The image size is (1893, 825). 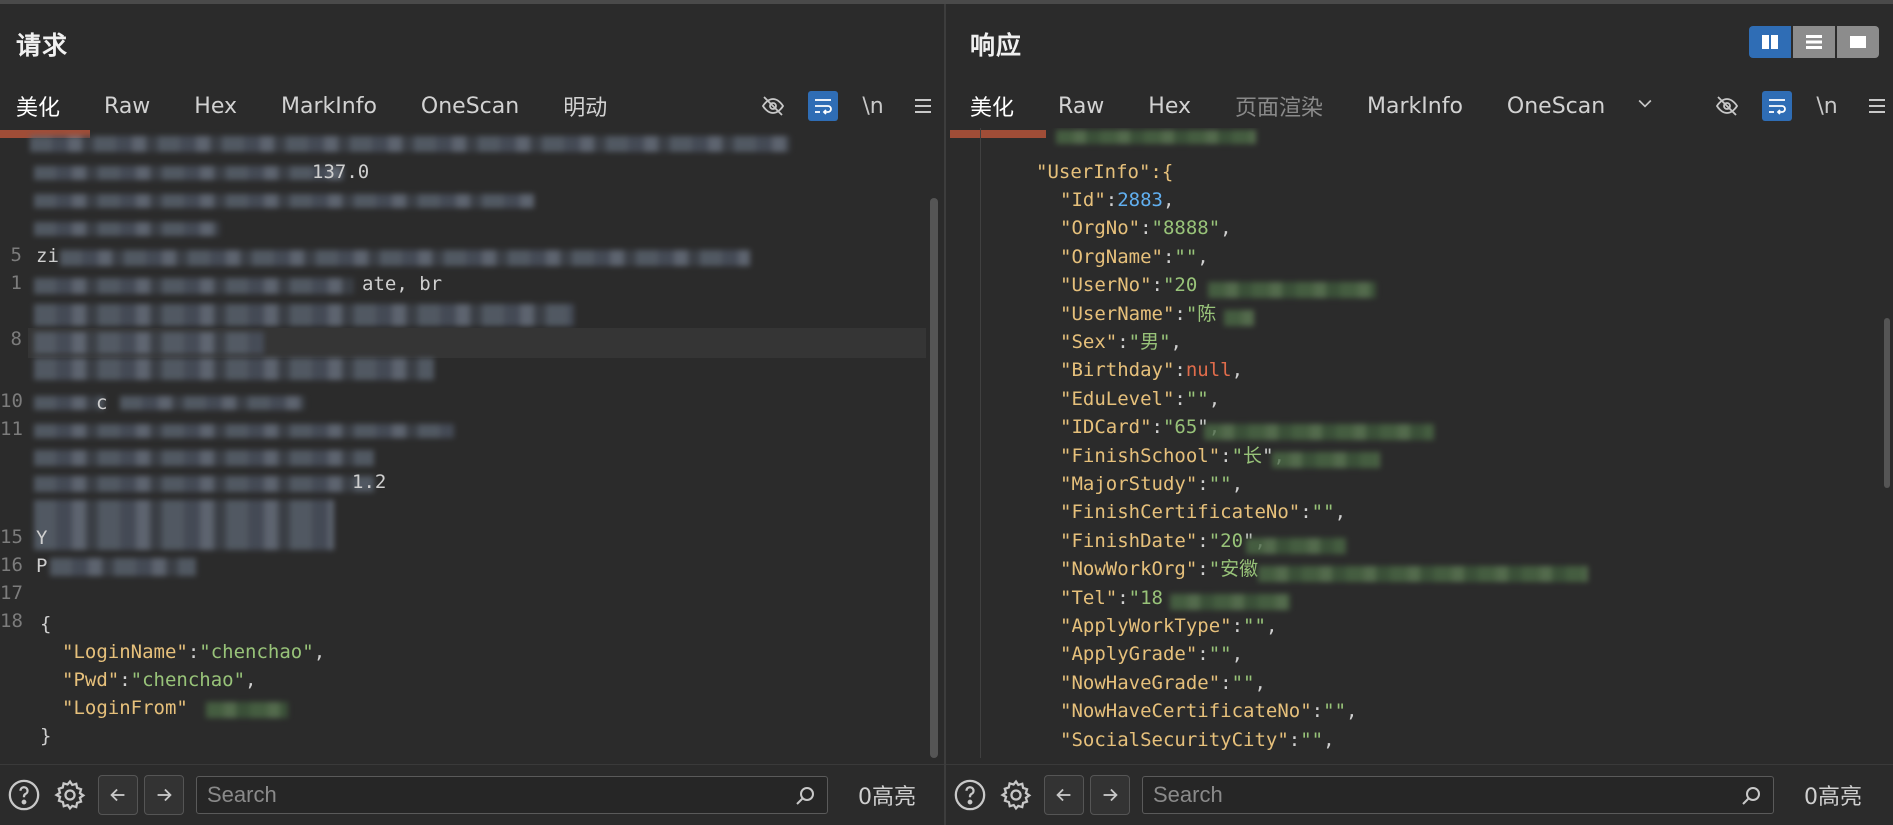 What do you see at coordinates (470, 106) in the screenshot?
I see `request-tab-onescan: OneScan` at bounding box center [470, 106].